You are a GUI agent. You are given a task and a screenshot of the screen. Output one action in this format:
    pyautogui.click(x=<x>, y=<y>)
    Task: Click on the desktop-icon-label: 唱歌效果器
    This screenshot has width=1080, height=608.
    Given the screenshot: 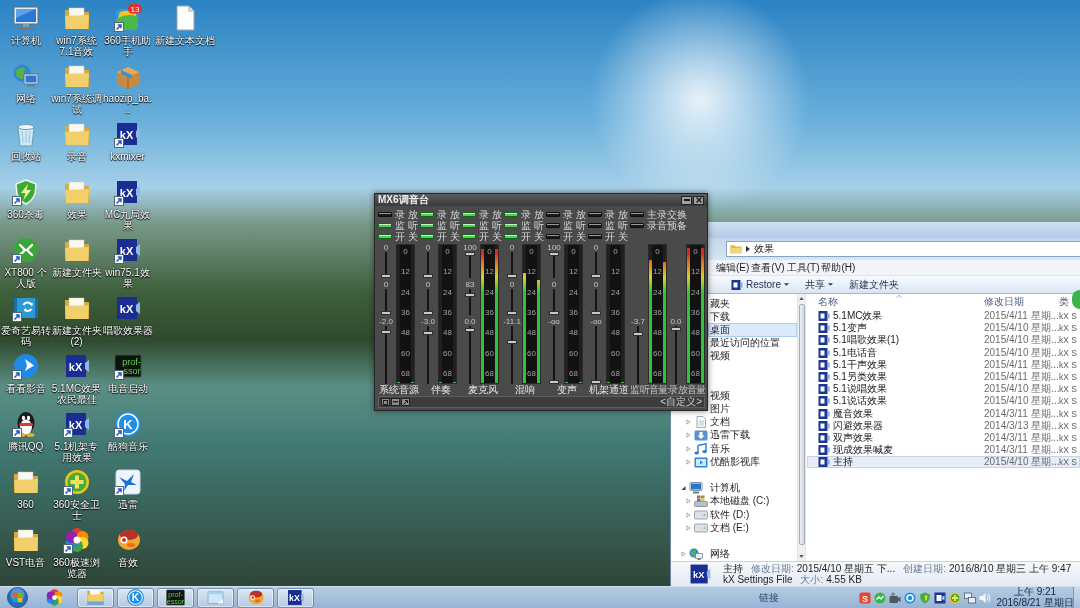 What is the action you would take?
    pyautogui.click(x=127, y=330)
    